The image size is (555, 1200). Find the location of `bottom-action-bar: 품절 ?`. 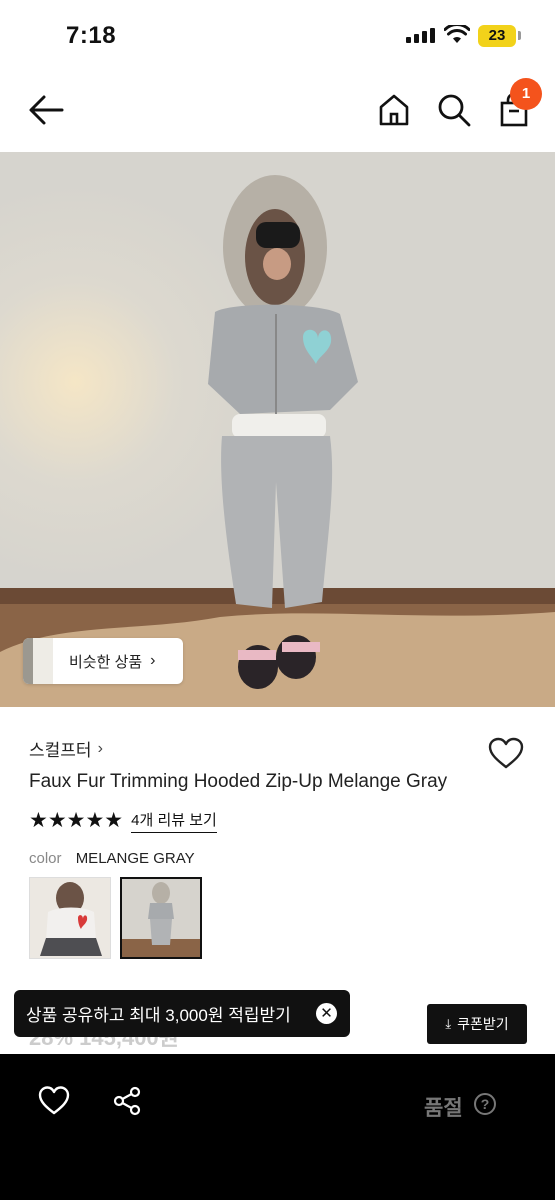

bottom-action-bar: 품절 ? is located at coordinates (277, 1127).